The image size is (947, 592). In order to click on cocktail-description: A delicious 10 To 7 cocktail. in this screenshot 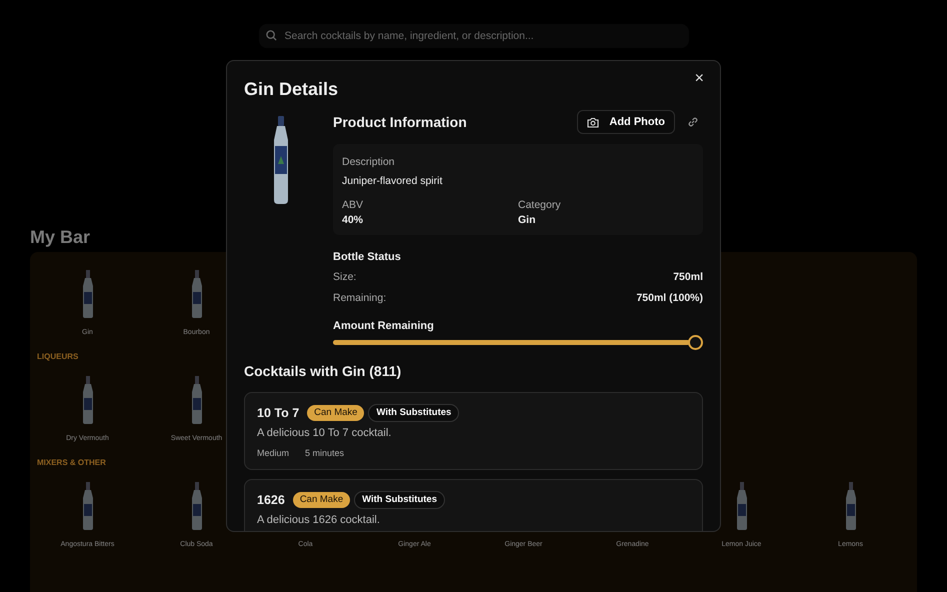, I will do `click(324, 433)`.